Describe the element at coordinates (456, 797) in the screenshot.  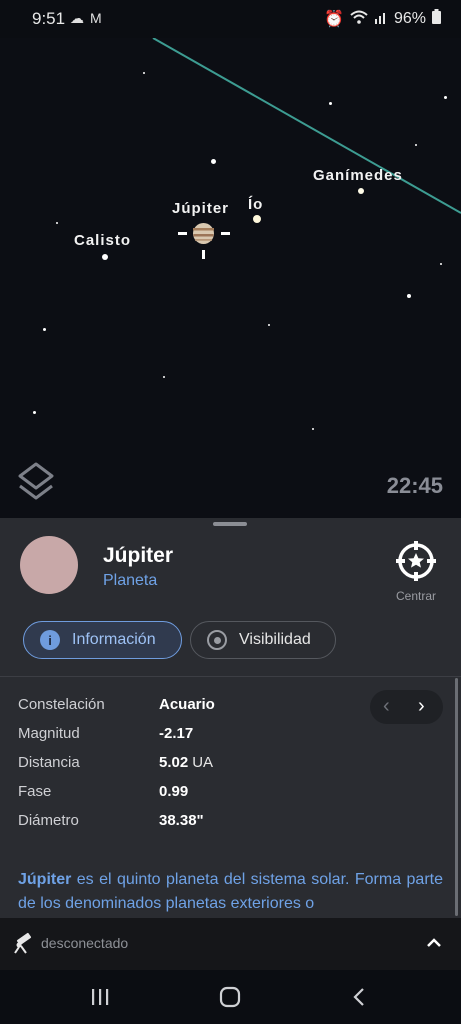
I see `scrollbar` at that location.